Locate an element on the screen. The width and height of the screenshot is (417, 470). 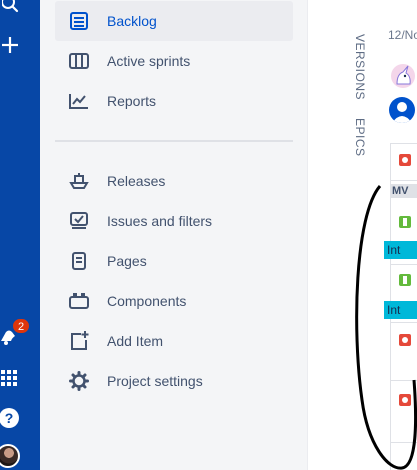
issues-filters-icon is located at coordinates (79, 221).